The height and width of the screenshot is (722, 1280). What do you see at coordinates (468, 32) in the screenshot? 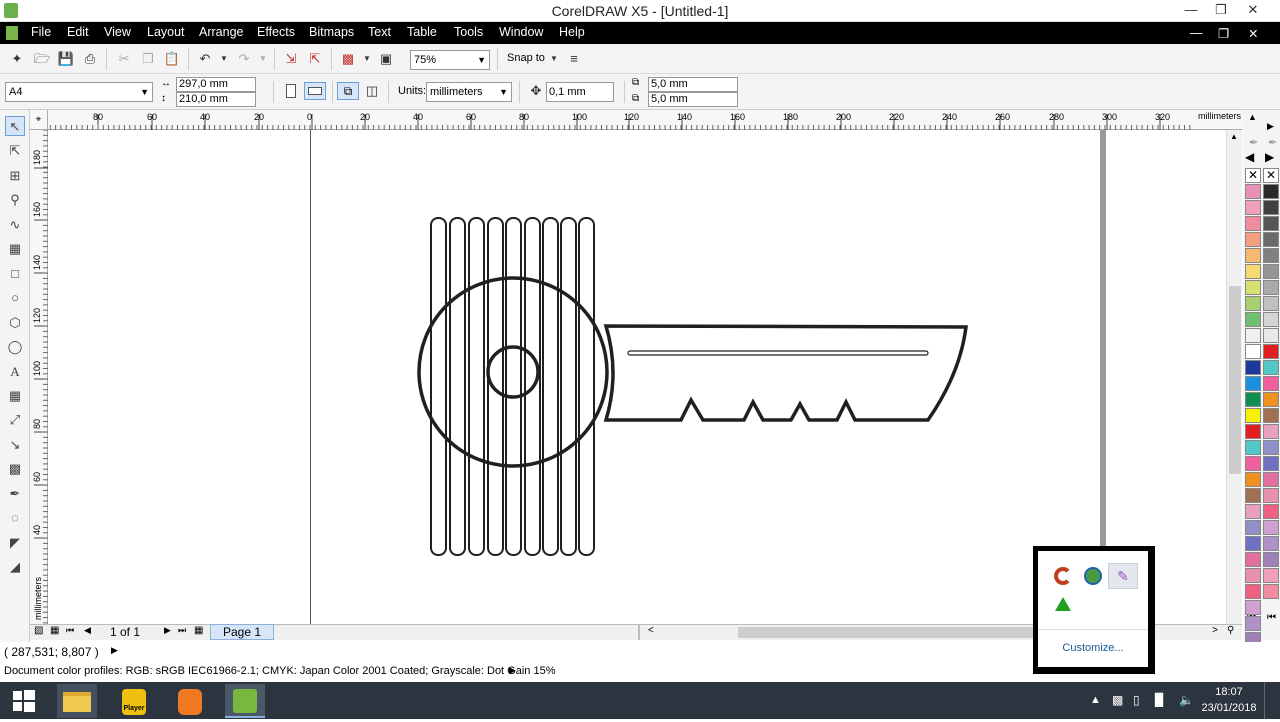
I see `menu-tools: Tools` at bounding box center [468, 32].